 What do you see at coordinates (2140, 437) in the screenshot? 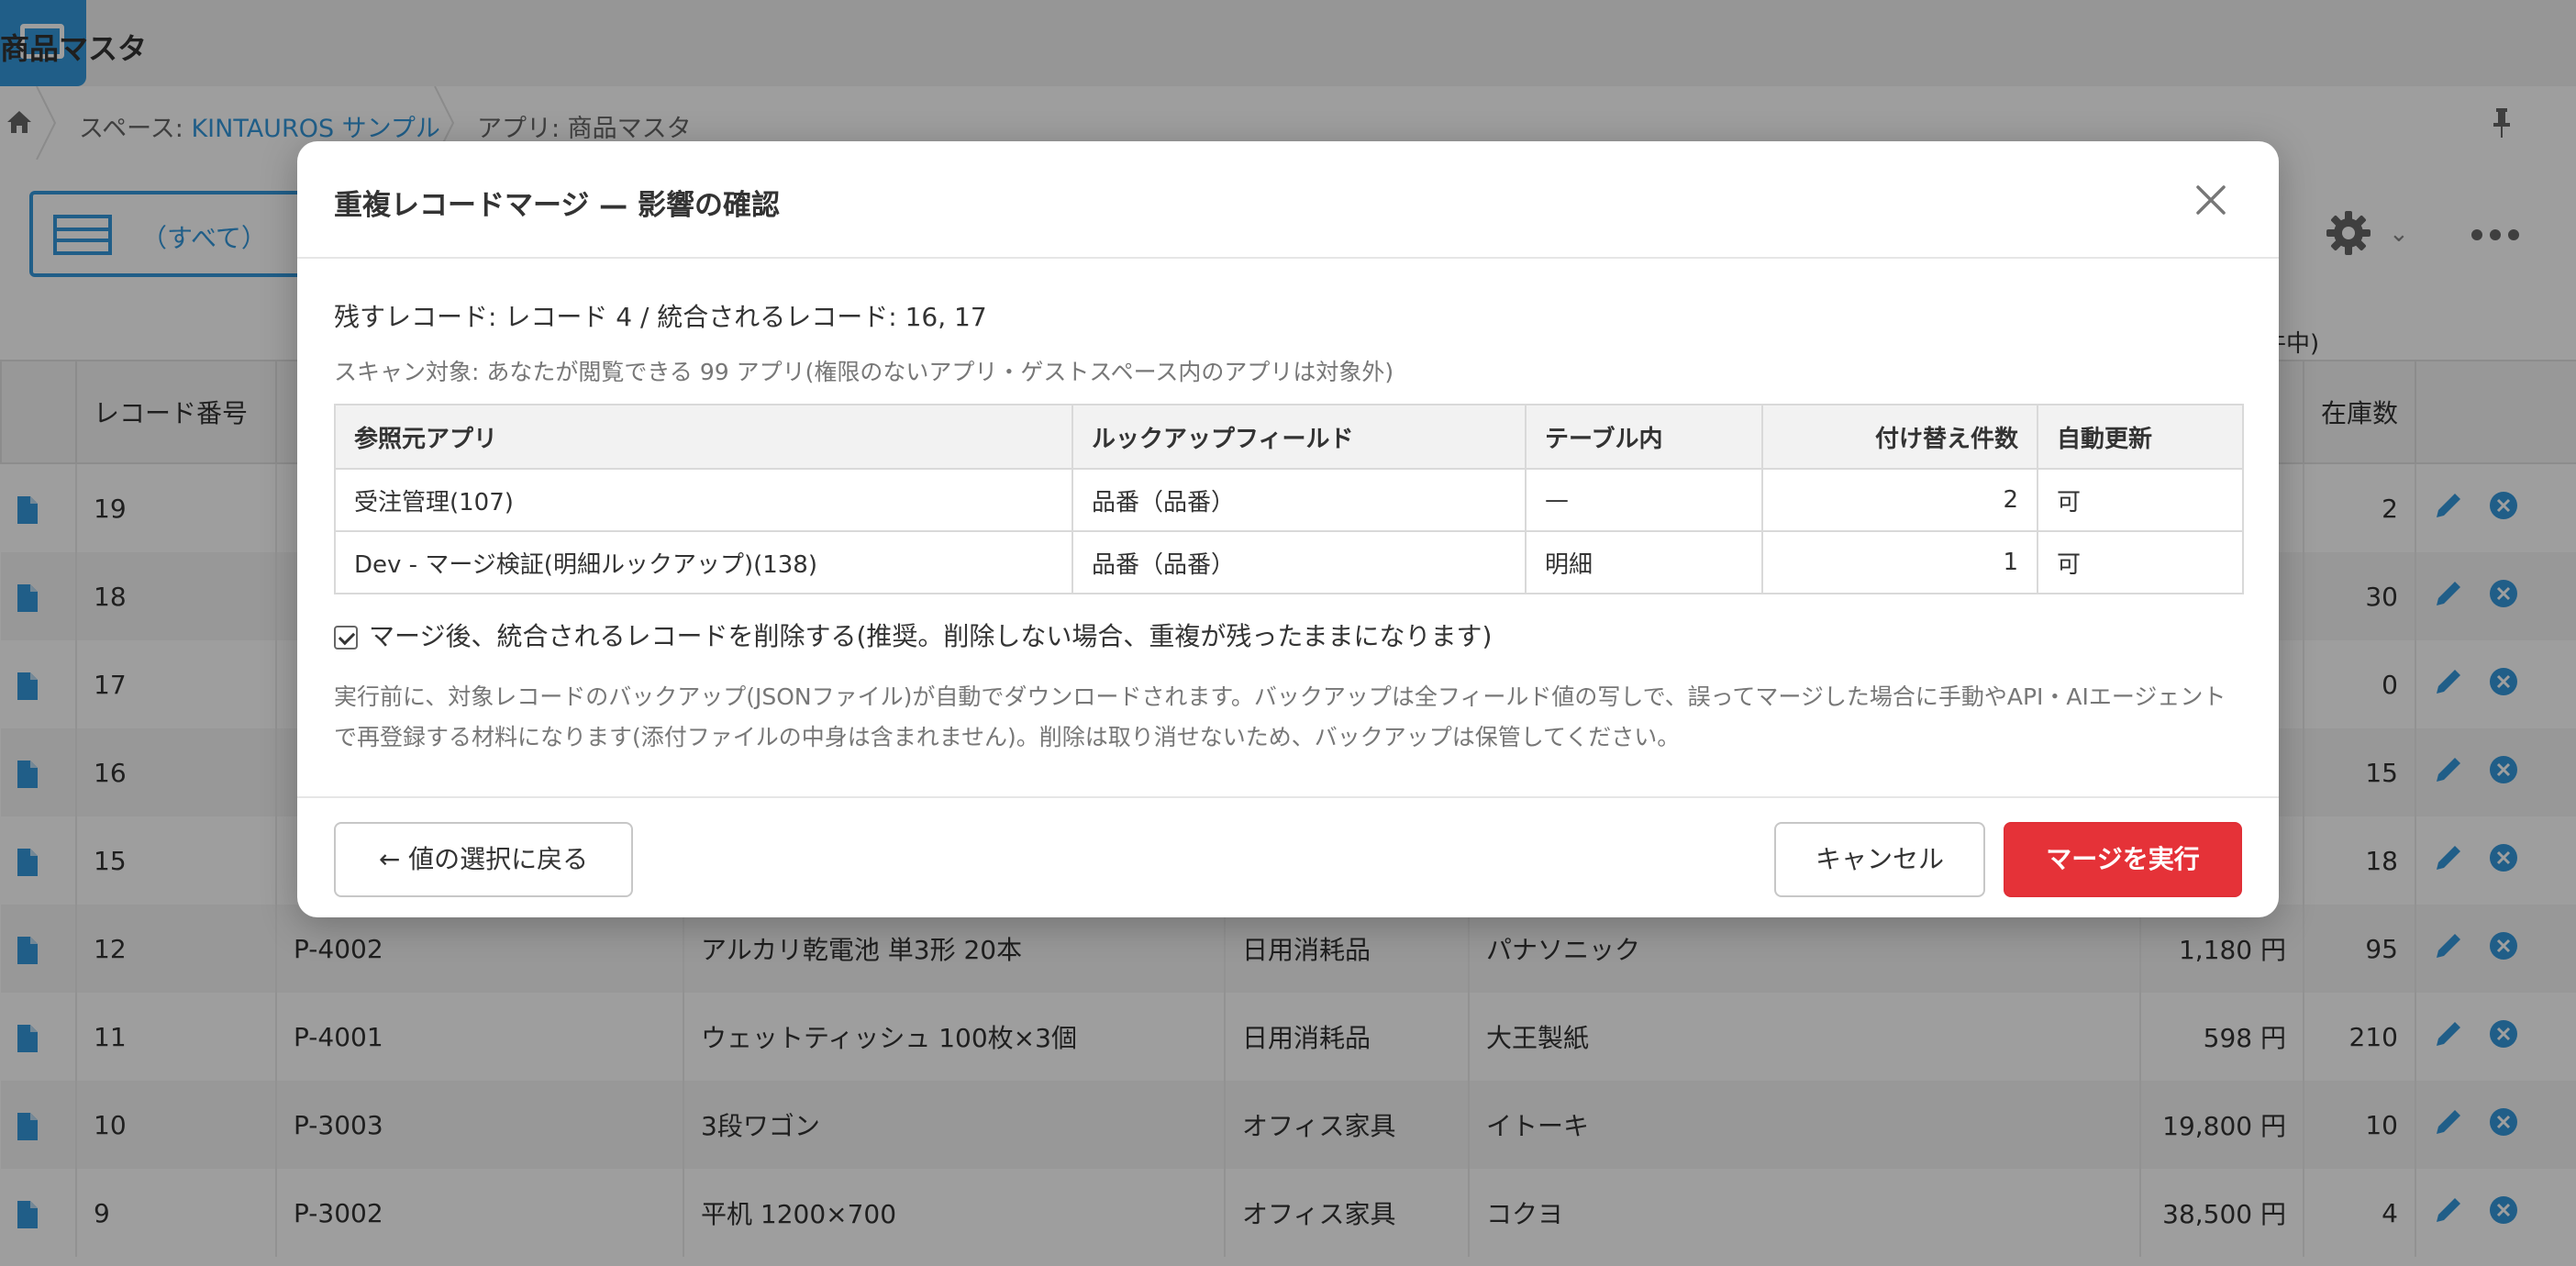
I see `column-header: 自動更新` at bounding box center [2140, 437].